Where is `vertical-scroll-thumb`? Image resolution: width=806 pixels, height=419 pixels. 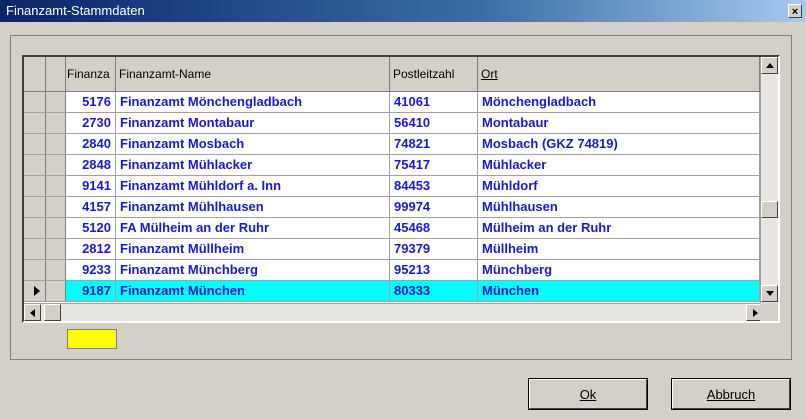 vertical-scroll-thumb is located at coordinates (769, 209).